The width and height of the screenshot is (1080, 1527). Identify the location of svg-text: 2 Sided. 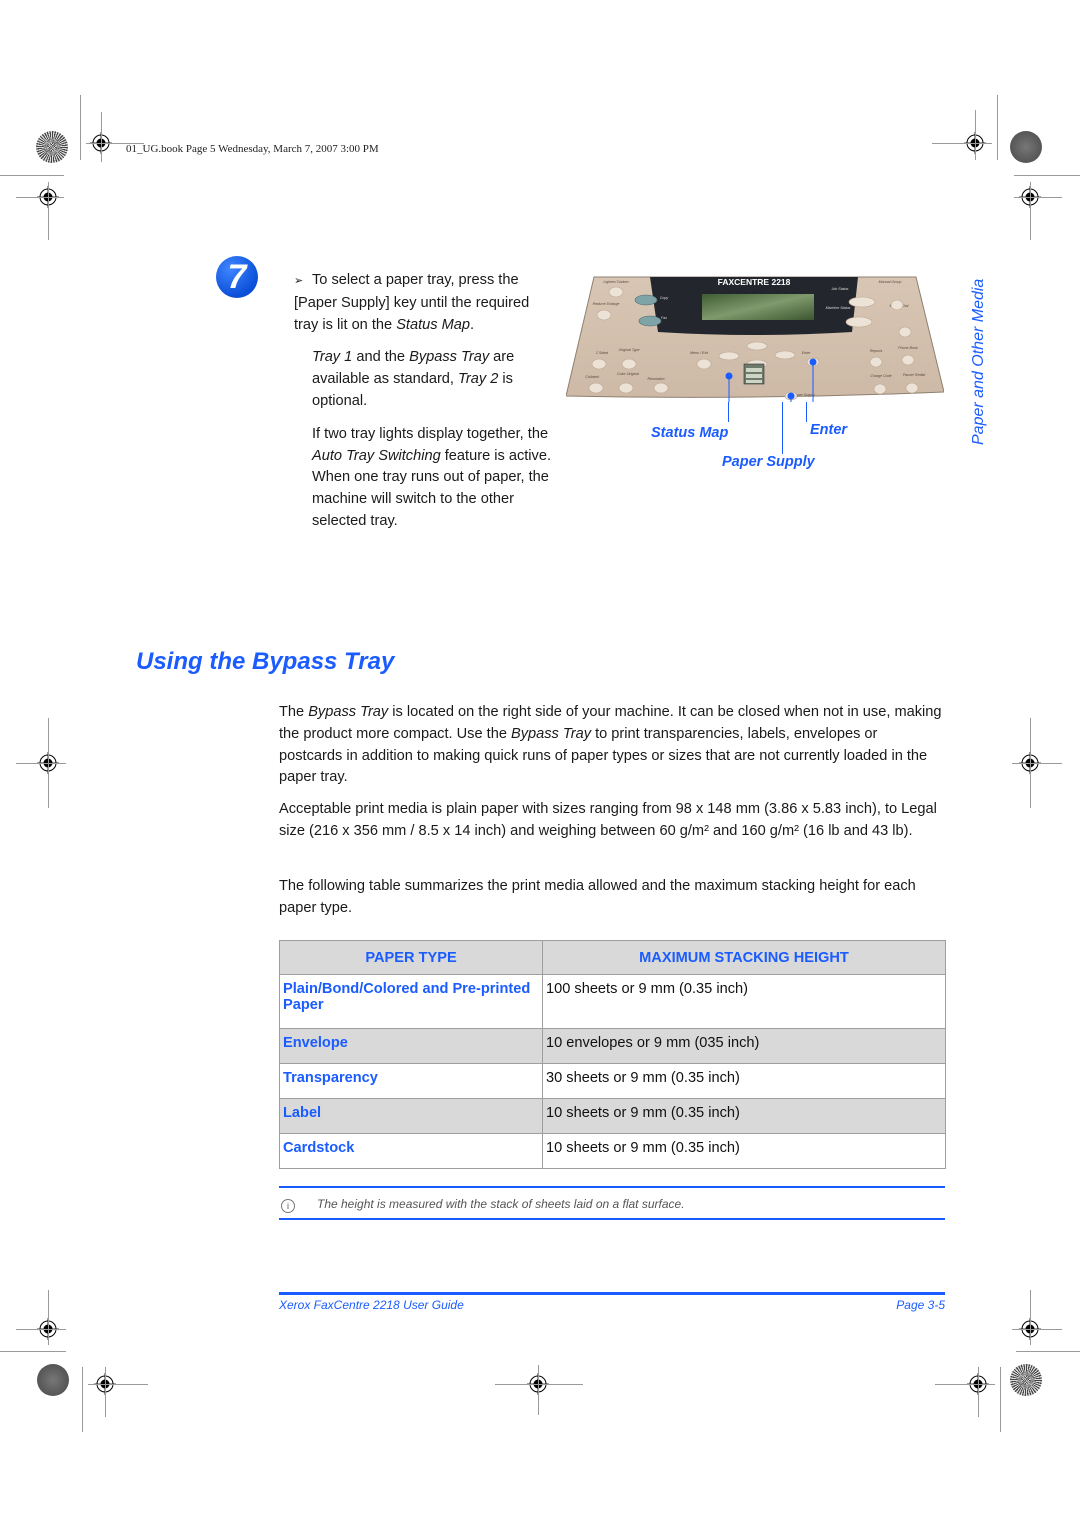
(602, 353).